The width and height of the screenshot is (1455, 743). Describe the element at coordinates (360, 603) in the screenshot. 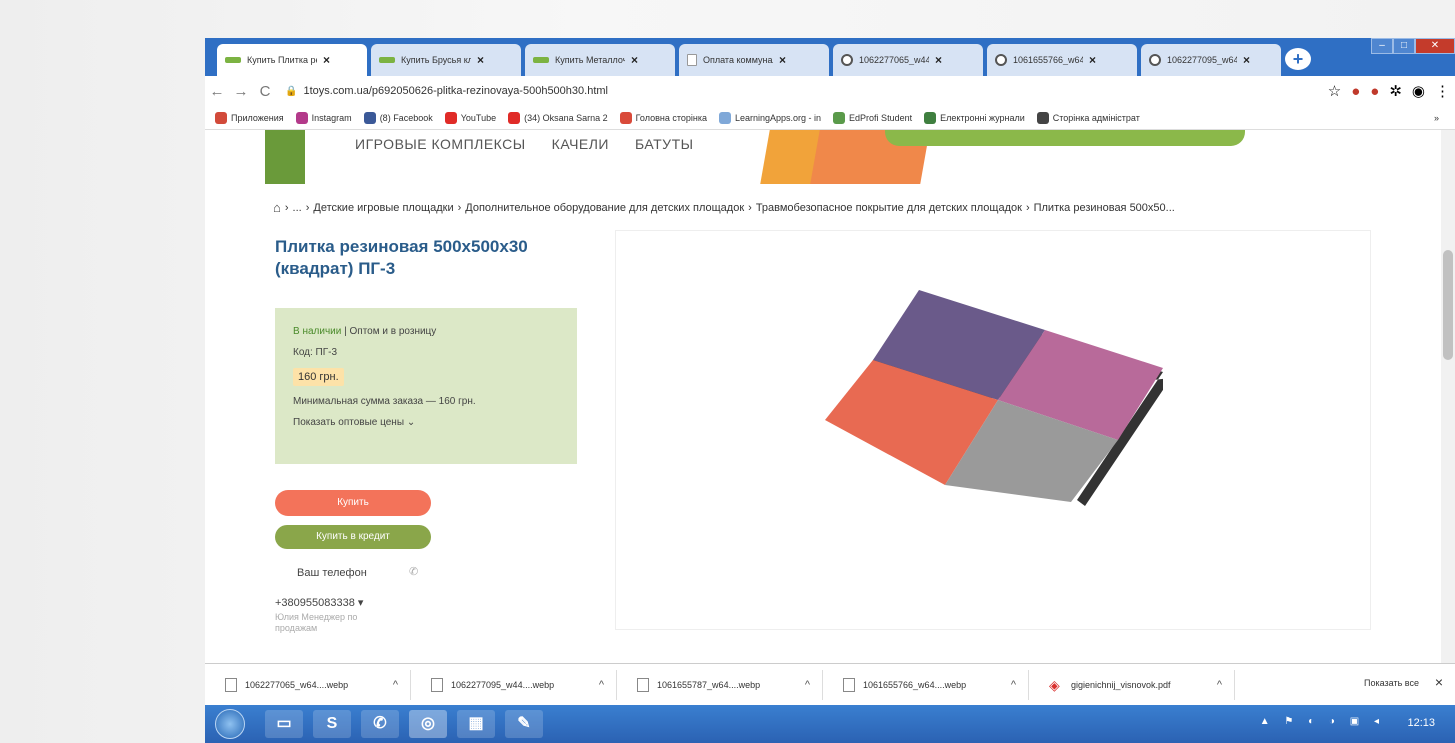

I see `chevron-down-icon: ▾` at that location.